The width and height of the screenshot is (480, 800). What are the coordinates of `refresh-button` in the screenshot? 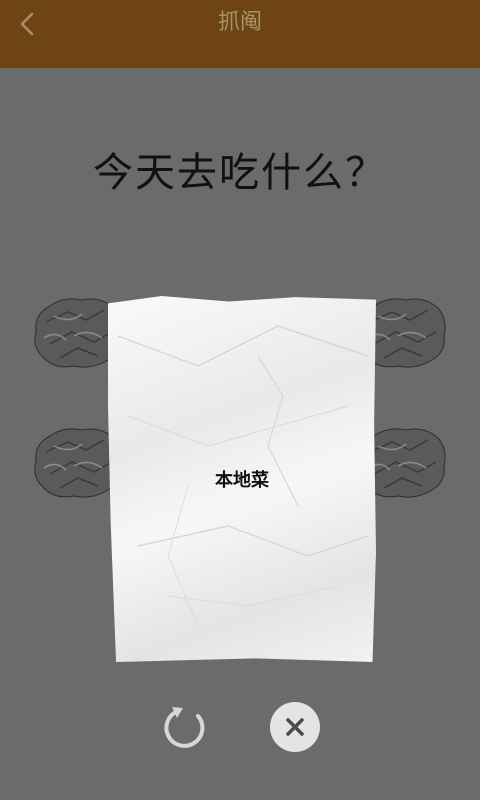 It's located at (185, 727).